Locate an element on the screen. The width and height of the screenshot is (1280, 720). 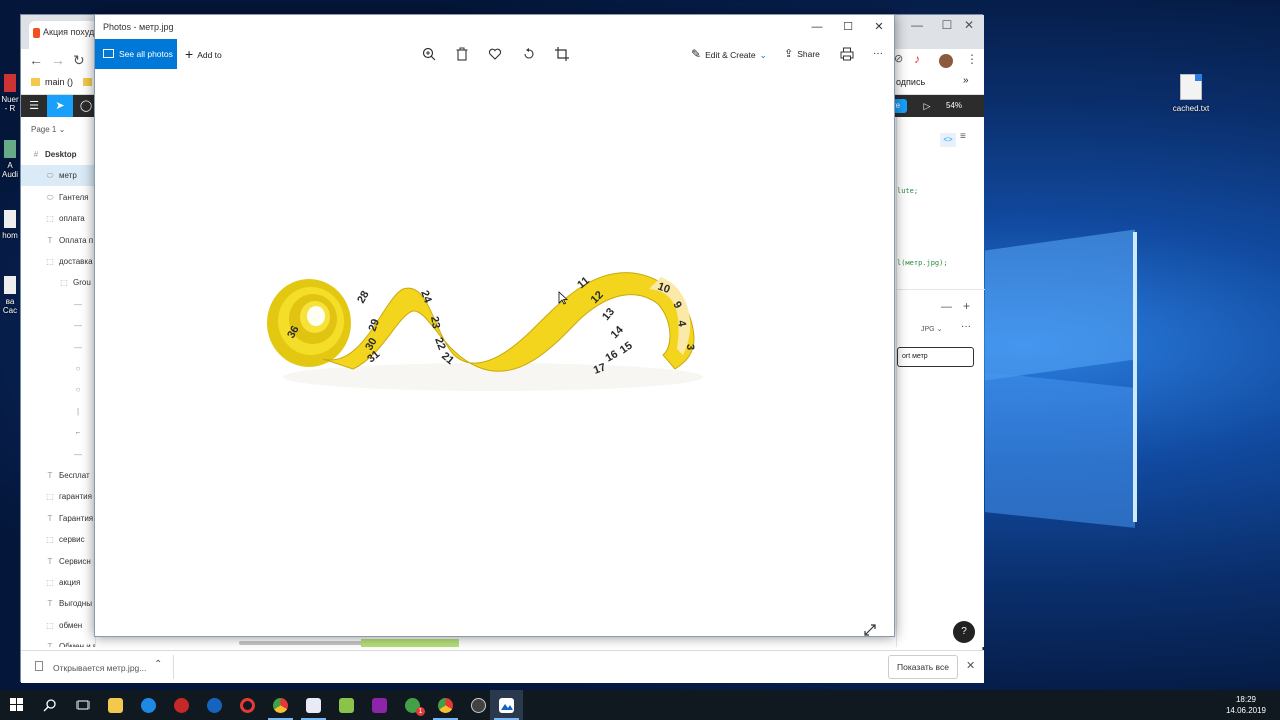
edge-icon is located at coordinates (148, 705).